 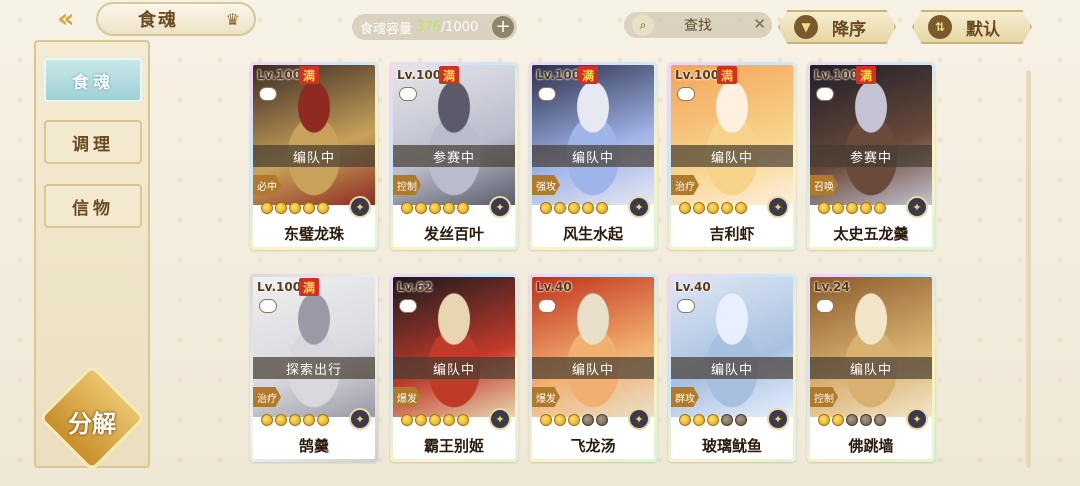 What do you see at coordinates (453, 445) in the screenshot?
I see `character-name: 霸王别姬` at bounding box center [453, 445].